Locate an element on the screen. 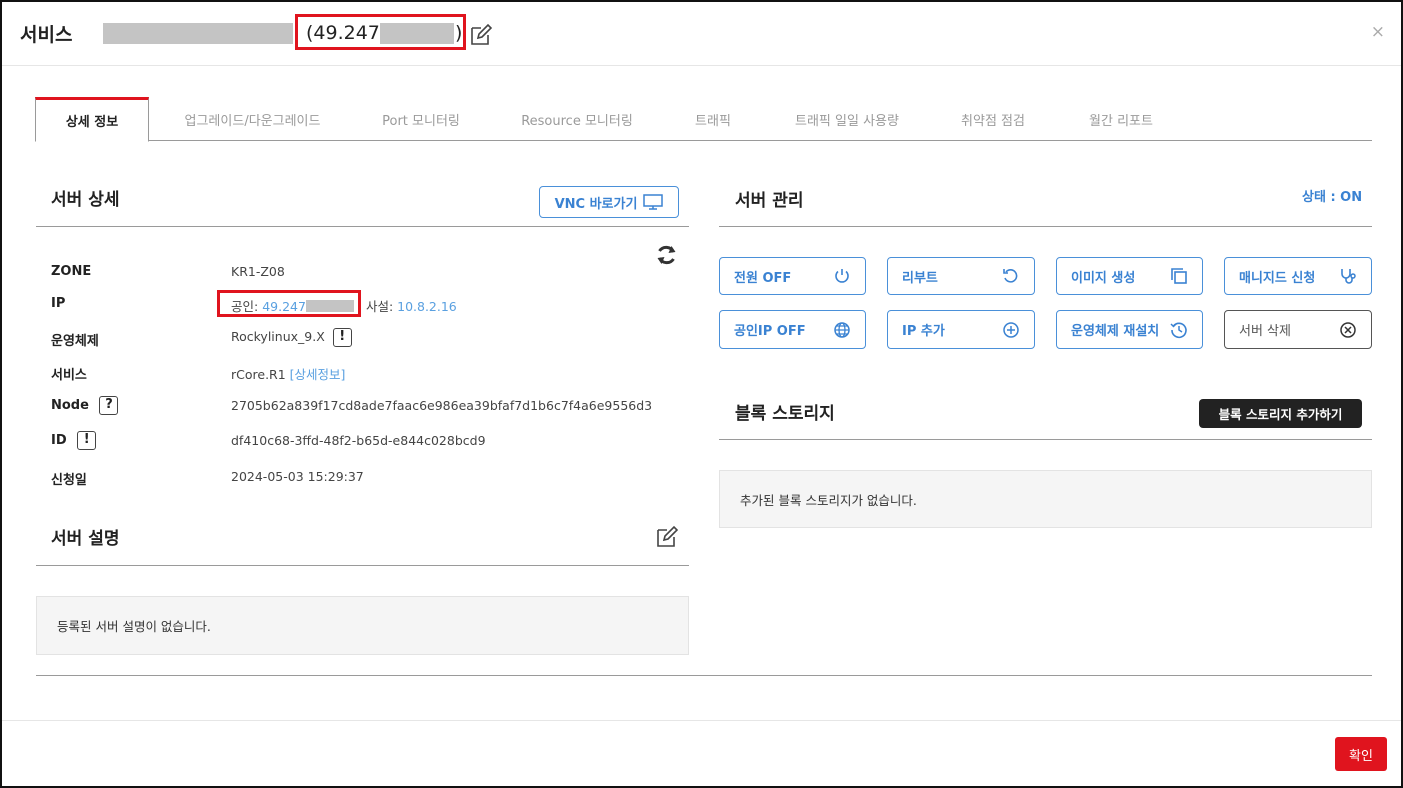  public-ip-off-label: 공인IP OFF is located at coordinates (770, 331).